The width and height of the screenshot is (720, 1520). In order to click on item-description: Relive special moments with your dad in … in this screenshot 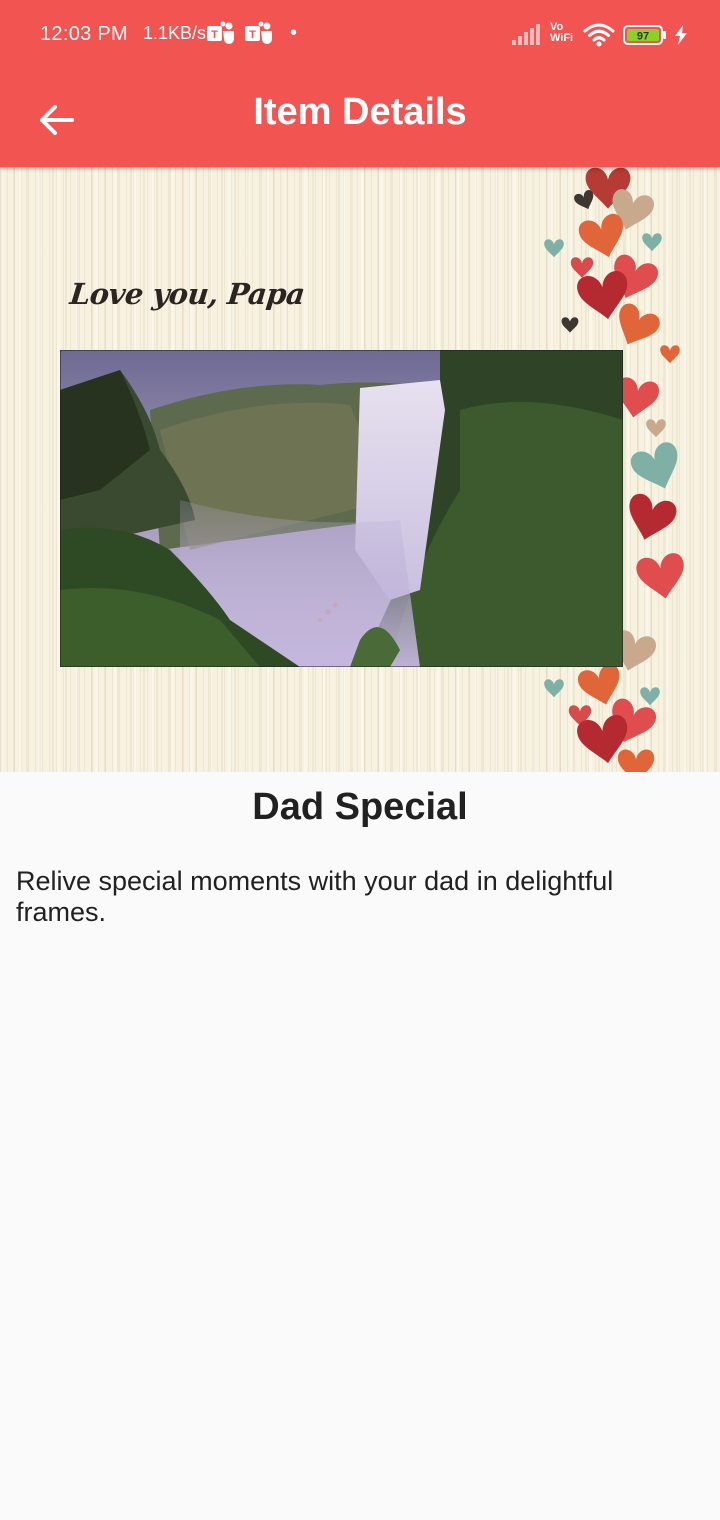, I will do `click(315, 896)`.